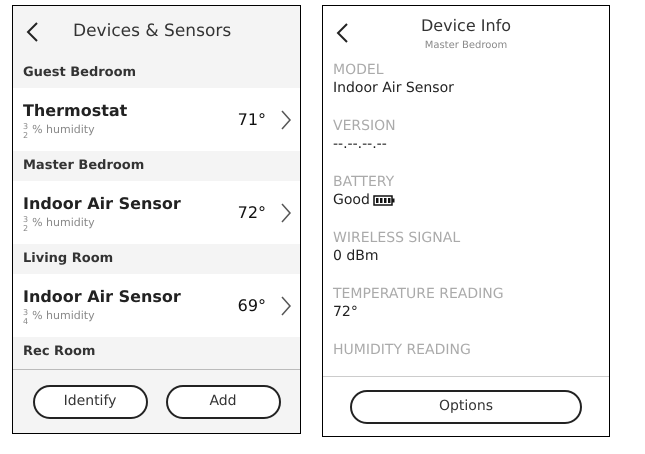  I want to click on humidity-digit: 4, so click(25, 321).